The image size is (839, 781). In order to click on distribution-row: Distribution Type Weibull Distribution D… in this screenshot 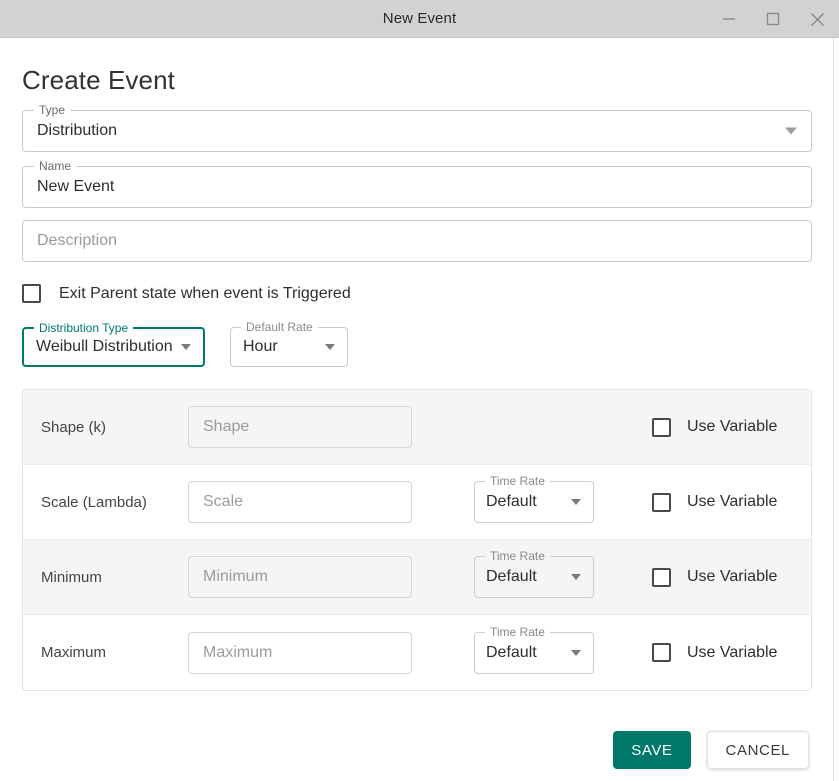, I will do `click(430, 343)`.